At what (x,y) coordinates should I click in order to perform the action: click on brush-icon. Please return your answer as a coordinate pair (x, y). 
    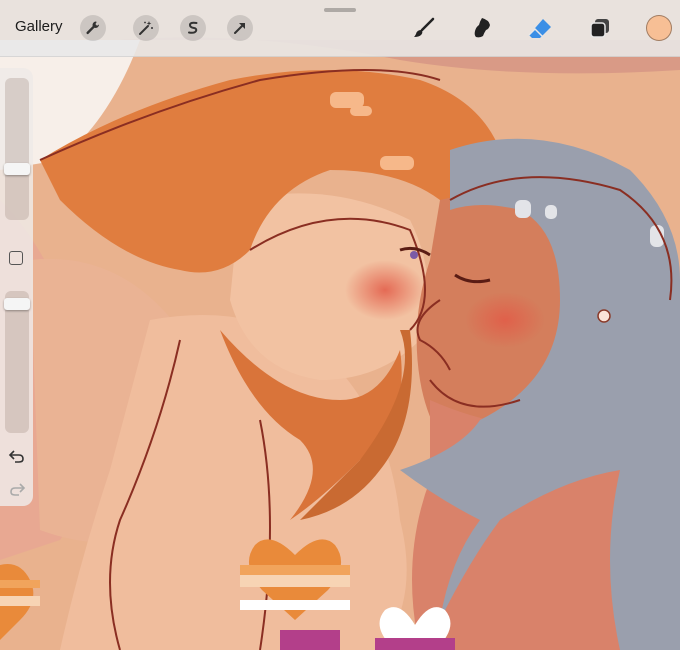
    Looking at the image, I should click on (424, 28).